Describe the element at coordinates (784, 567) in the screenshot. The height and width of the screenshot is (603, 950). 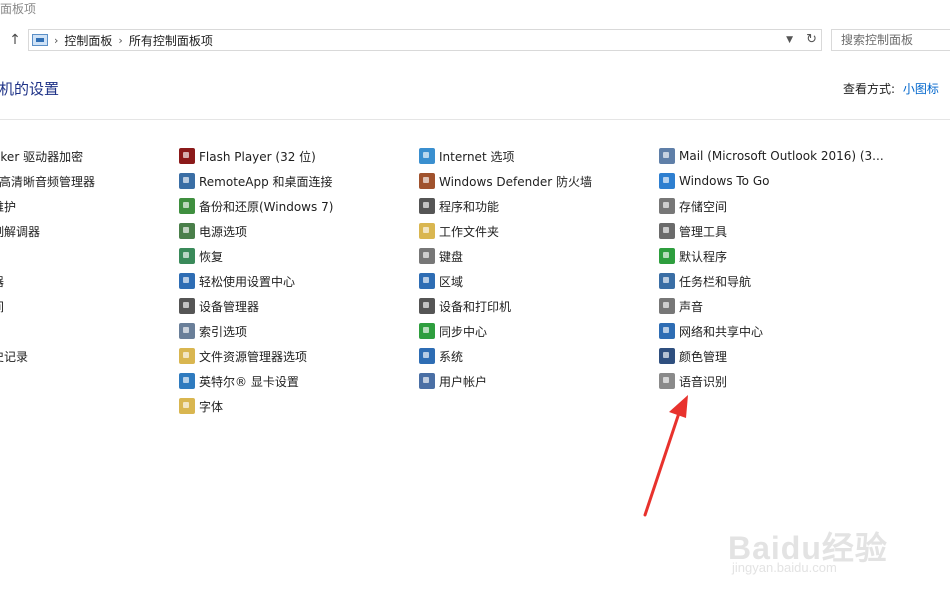
I see `watermark-url: jingyan.baidu.com` at that location.